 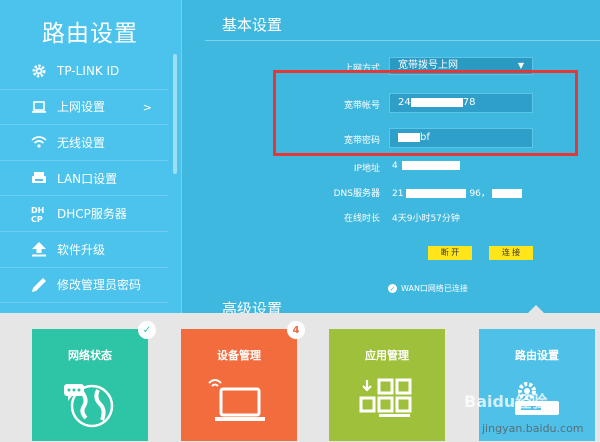 I want to click on basic-settings-title: 基本设置, so click(x=252, y=25).